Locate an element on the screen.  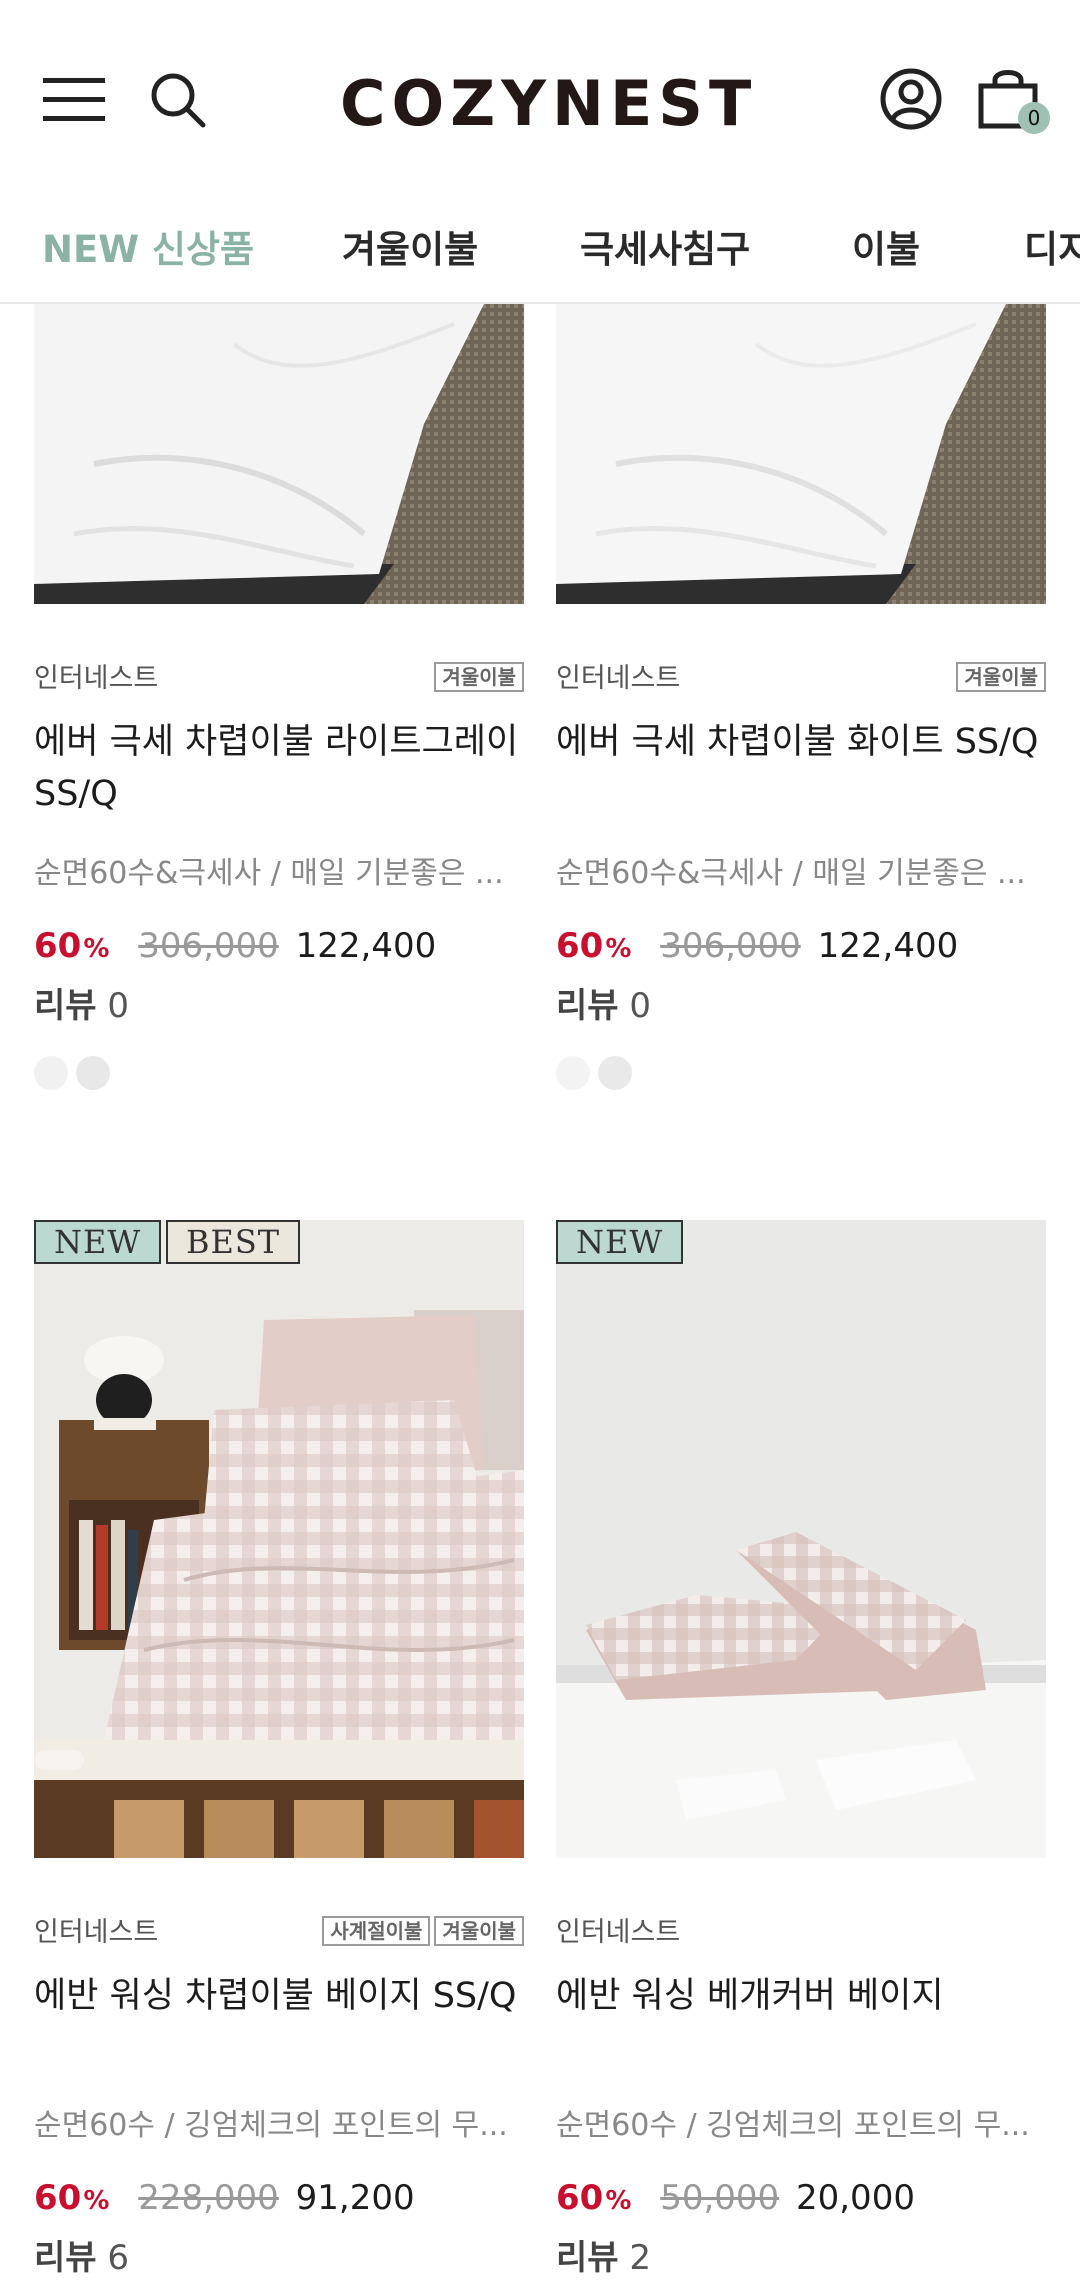
search-icon is located at coordinates (178, 100).